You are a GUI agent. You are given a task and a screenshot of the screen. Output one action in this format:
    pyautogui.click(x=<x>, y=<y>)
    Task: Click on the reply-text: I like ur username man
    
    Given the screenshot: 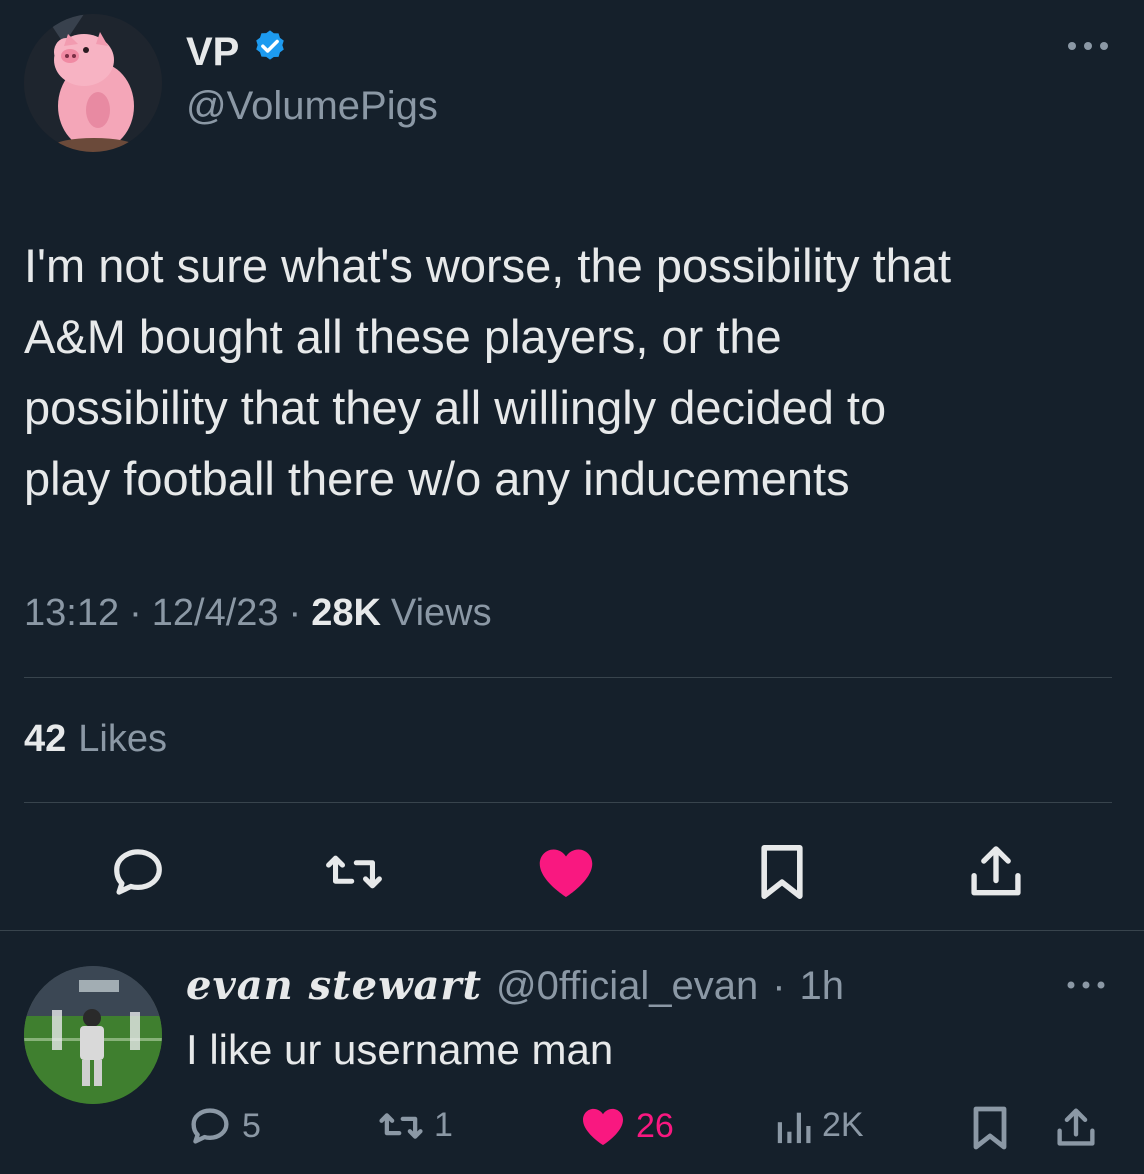 What is the action you would take?
    pyautogui.click(x=400, y=1049)
    